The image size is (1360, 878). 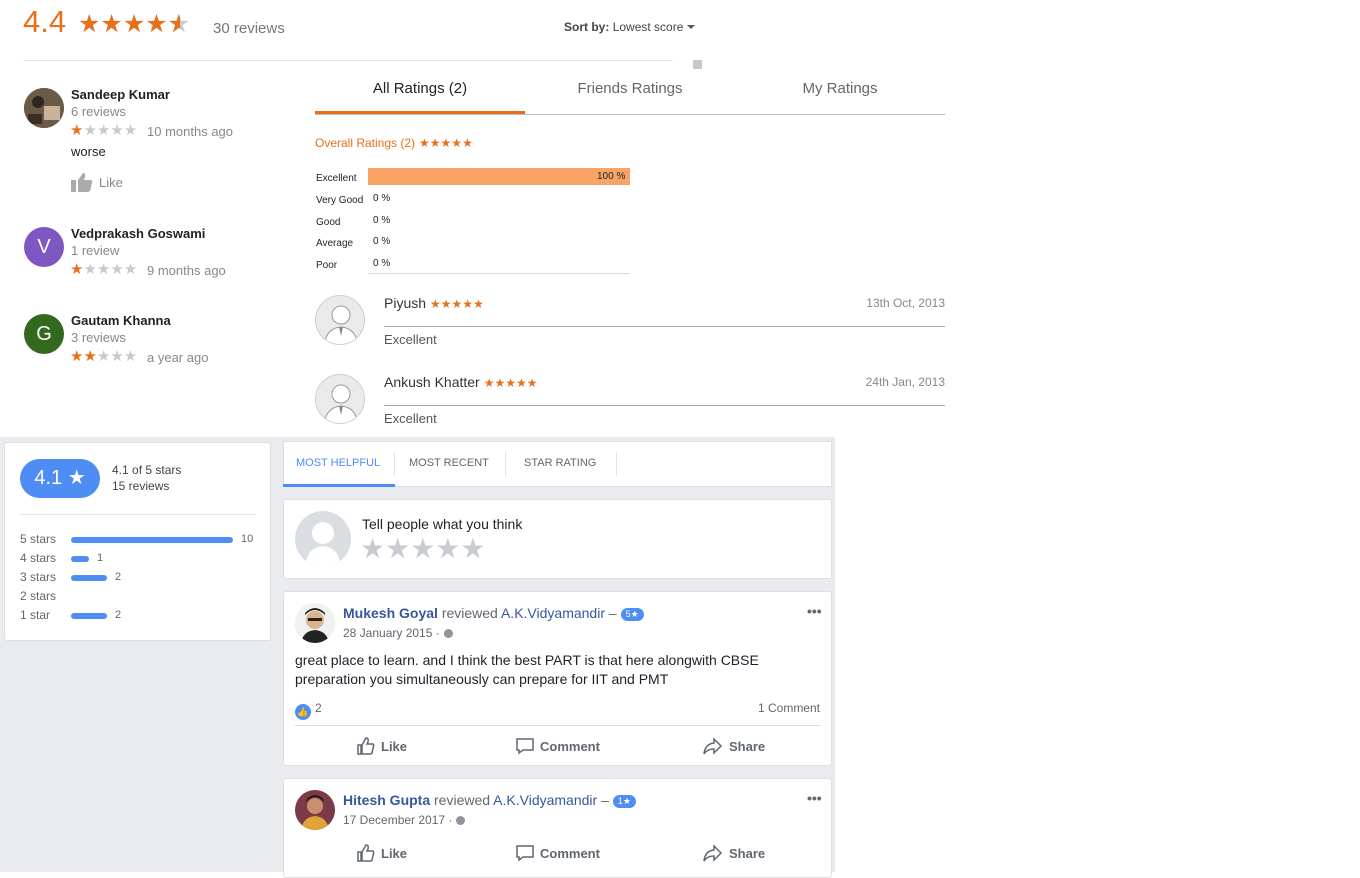 What do you see at coordinates (120, 94) in the screenshot?
I see `reviewer-name: Sandeep Kumar` at bounding box center [120, 94].